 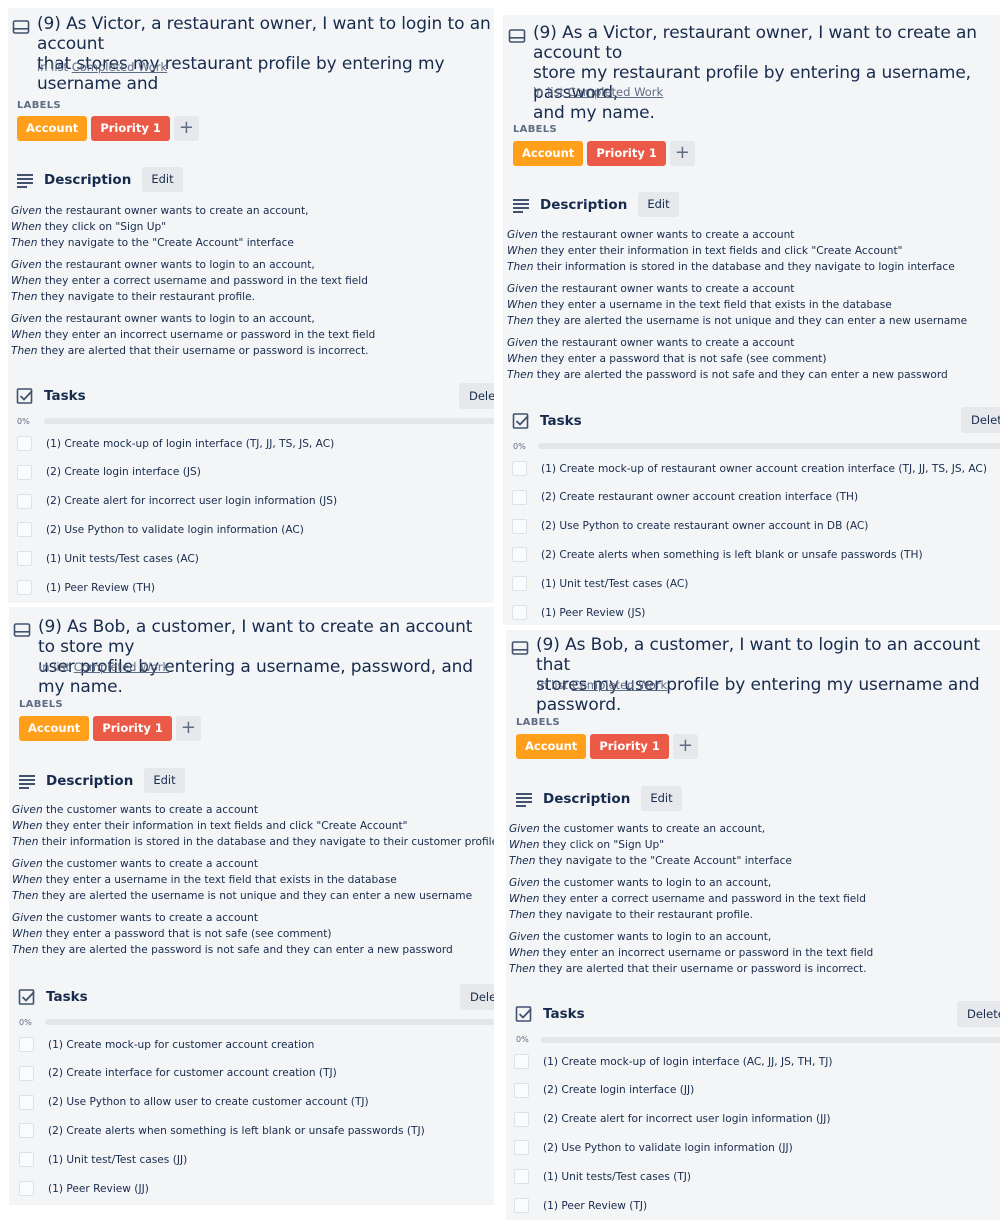 What do you see at coordinates (614, 584) in the screenshot?
I see `checklist-item-text: (1) Unit test/Test cases (AC)` at bounding box center [614, 584].